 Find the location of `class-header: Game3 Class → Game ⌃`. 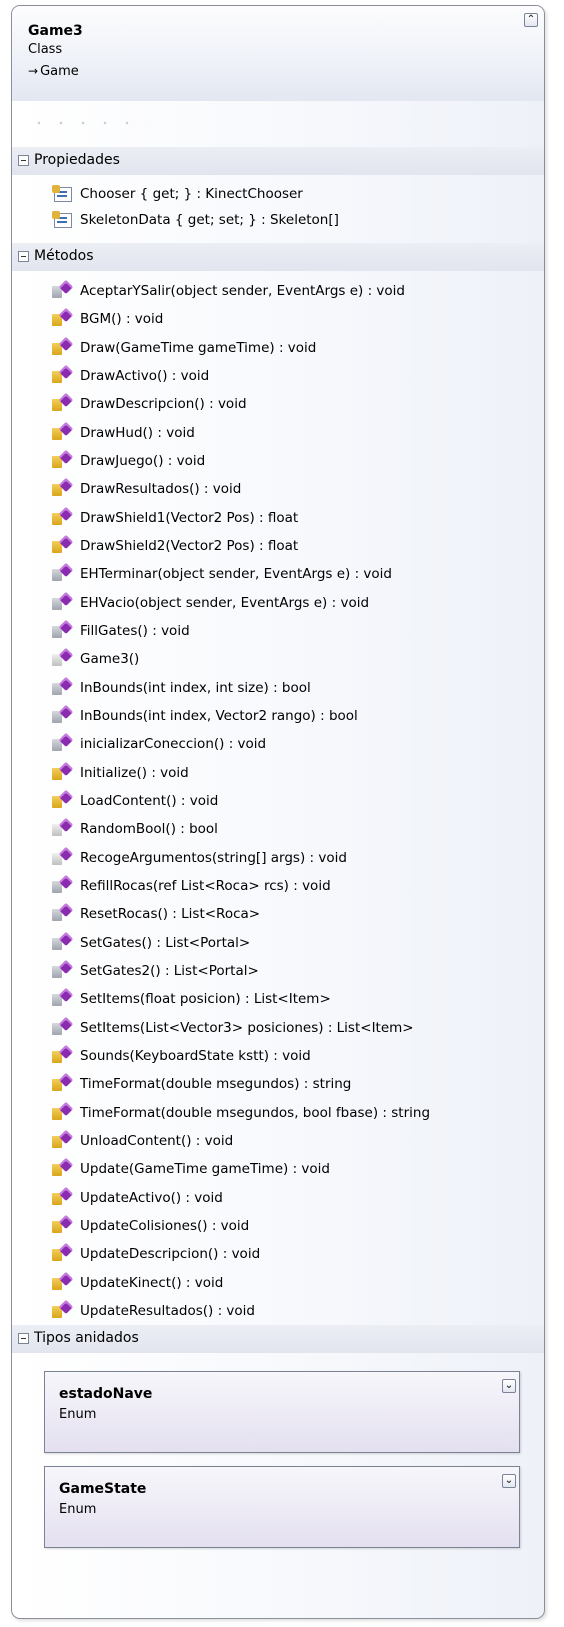

class-header: Game3 Class → Game ⌃ is located at coordinates (278, 53).